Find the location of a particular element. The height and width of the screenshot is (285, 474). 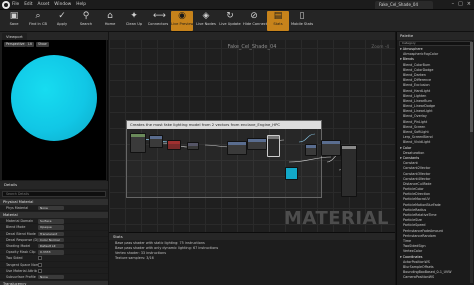

color-preview-node is located at coordinates (291, 173).